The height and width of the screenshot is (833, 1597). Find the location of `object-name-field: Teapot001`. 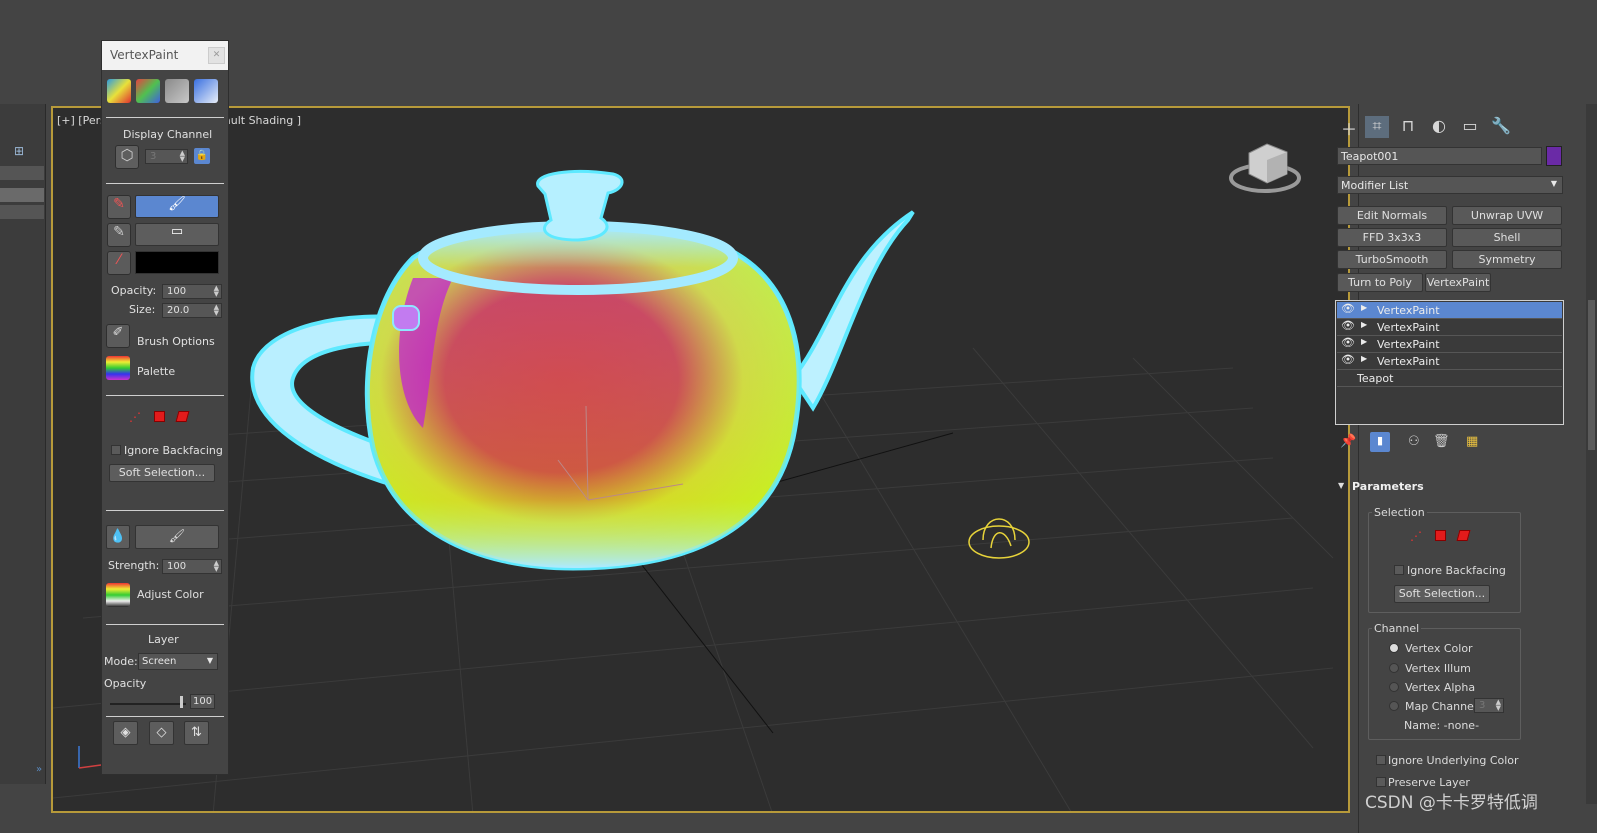

object-name-field: Teapot001 is located at coordinates (1439, 156).